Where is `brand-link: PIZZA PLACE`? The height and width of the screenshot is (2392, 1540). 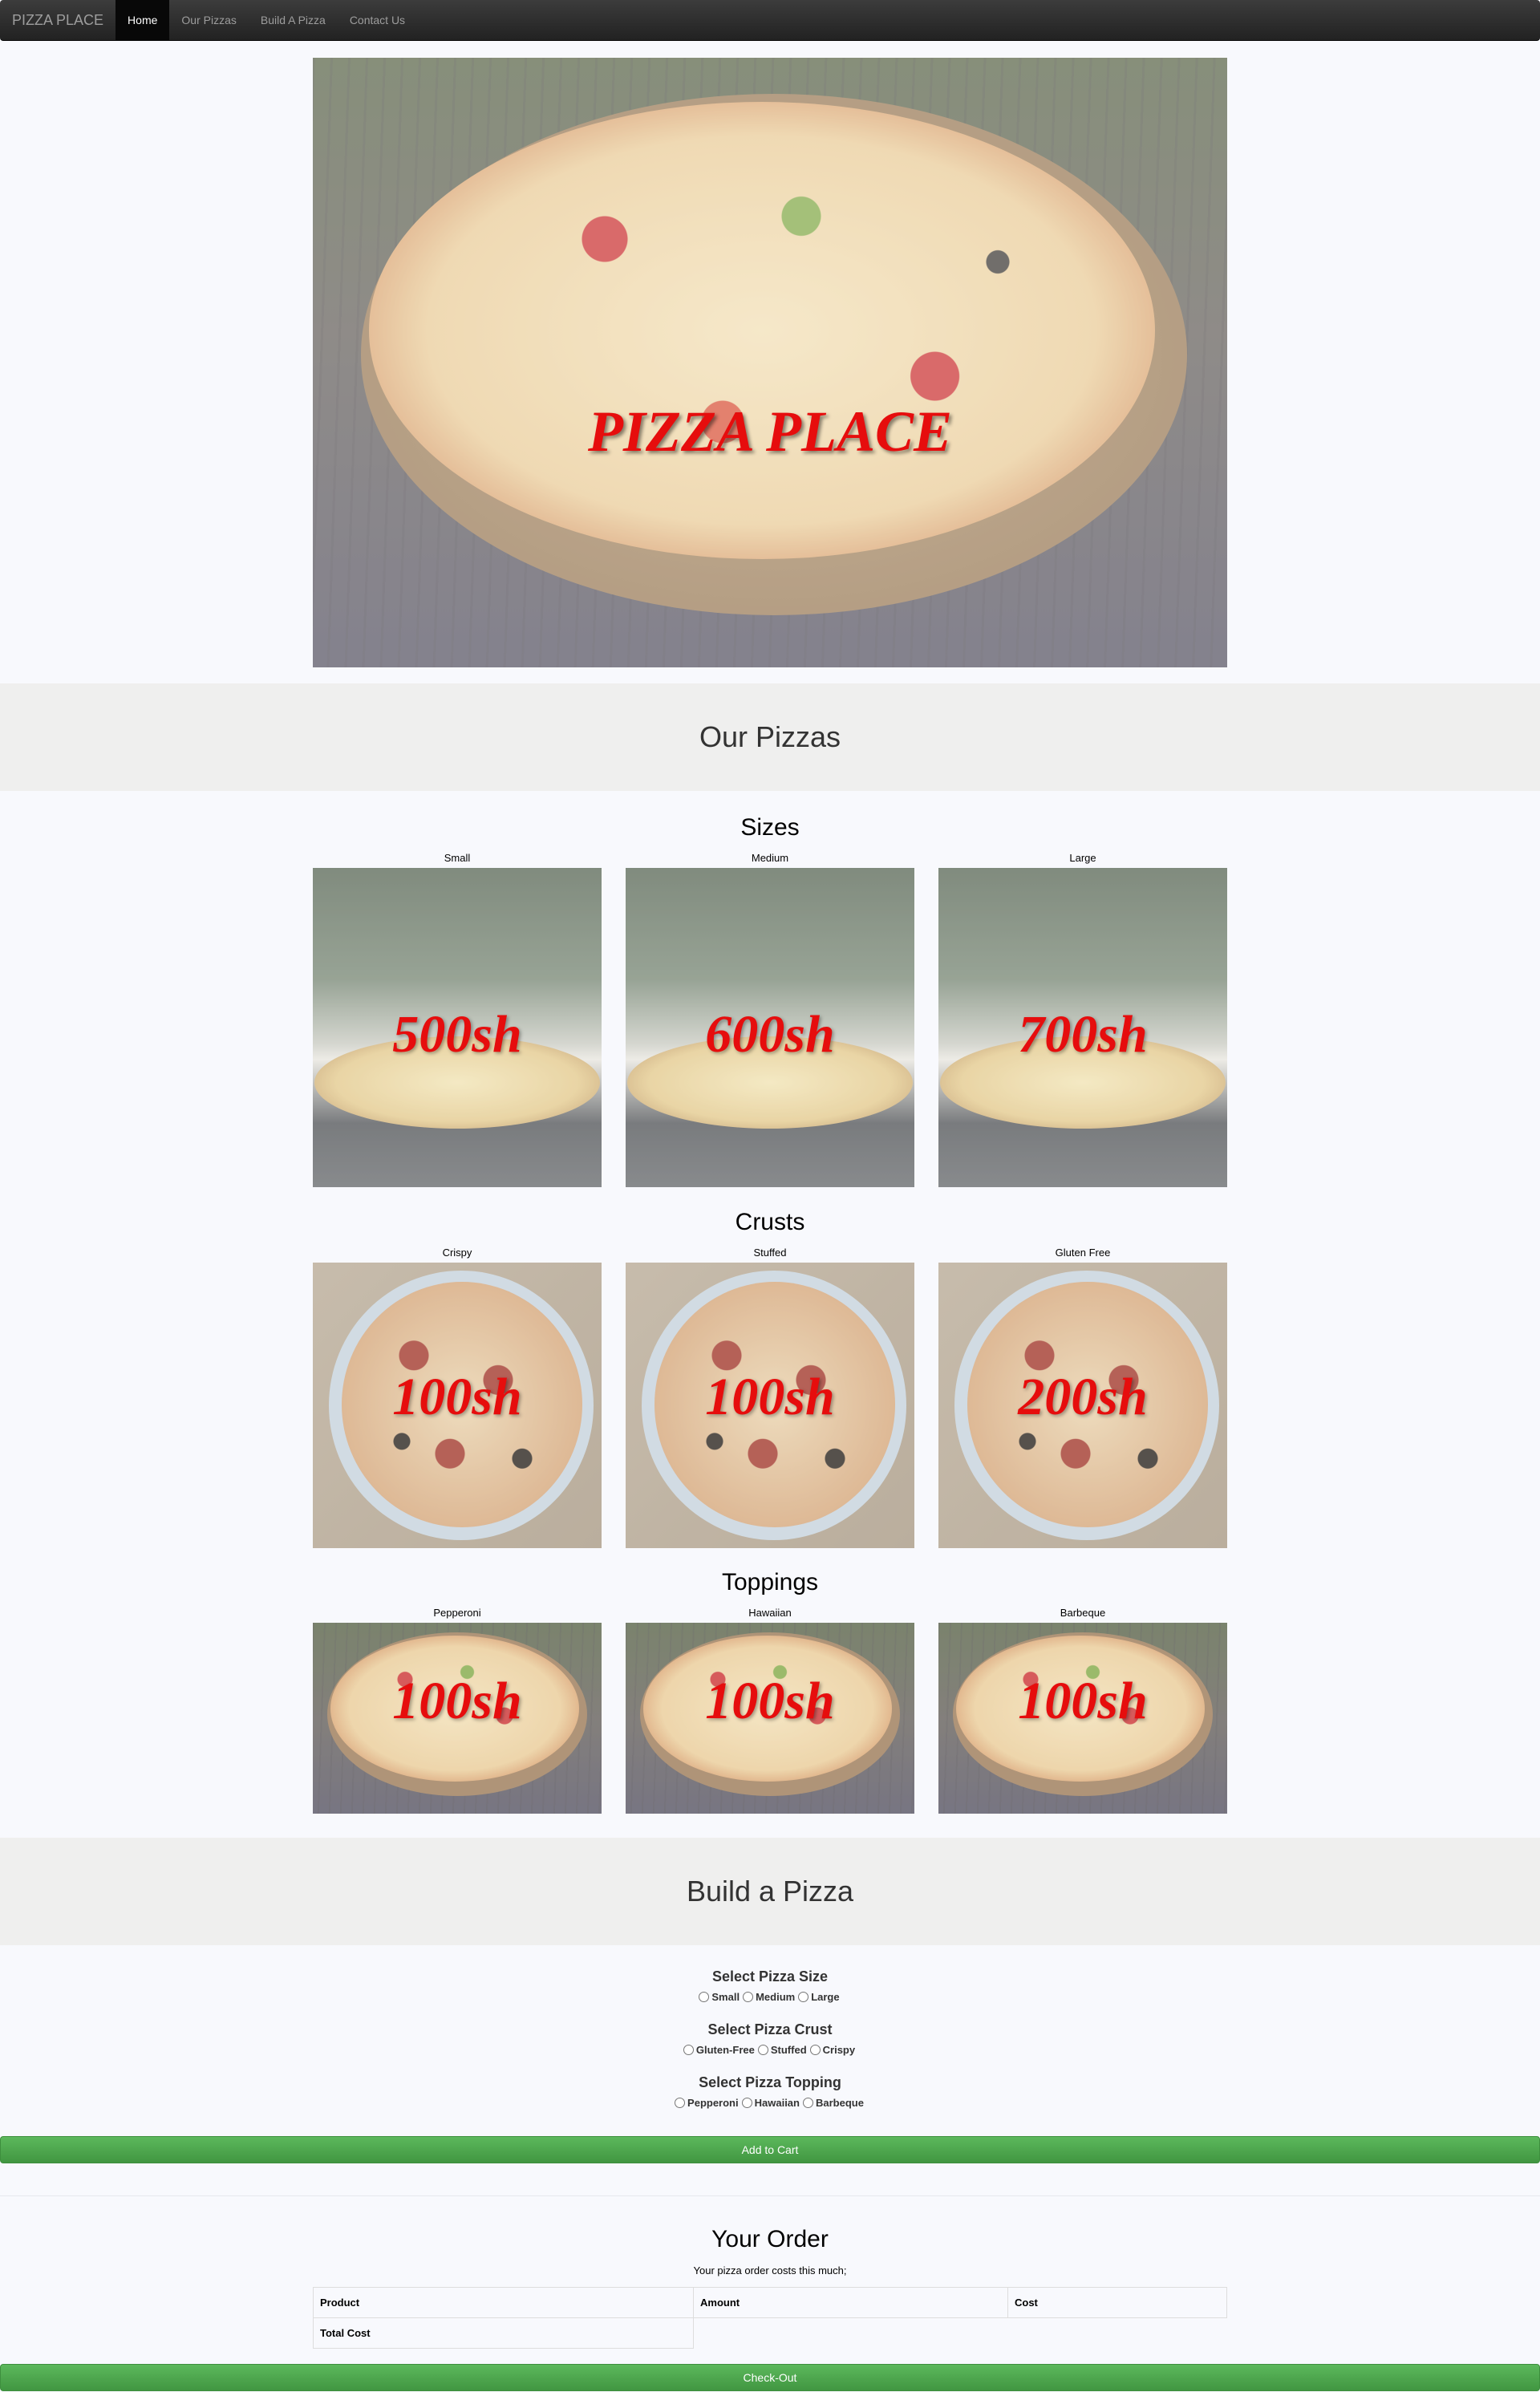
brand-link: PIZZA PLACE is located at coordinates (58, 20).